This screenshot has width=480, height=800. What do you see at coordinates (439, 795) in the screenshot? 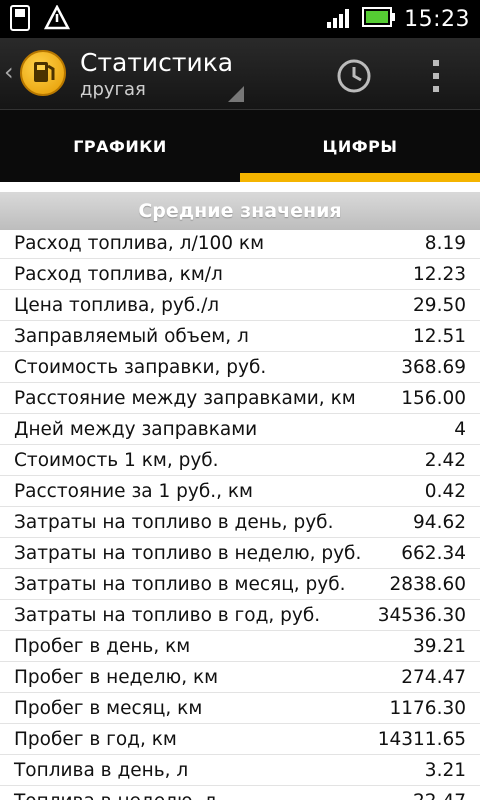
I see `stat-value: 22.47` at bounding box center [439, 795].